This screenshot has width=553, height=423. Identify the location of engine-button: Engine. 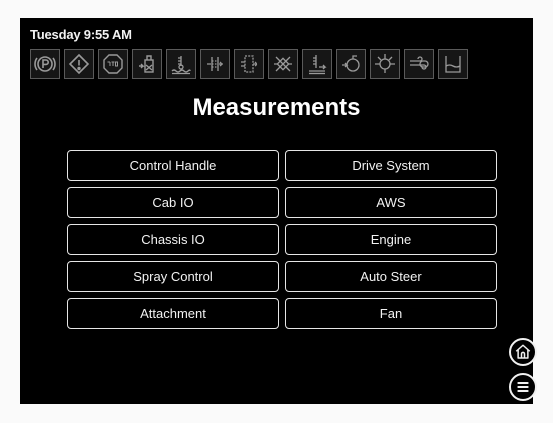
(391, 239).